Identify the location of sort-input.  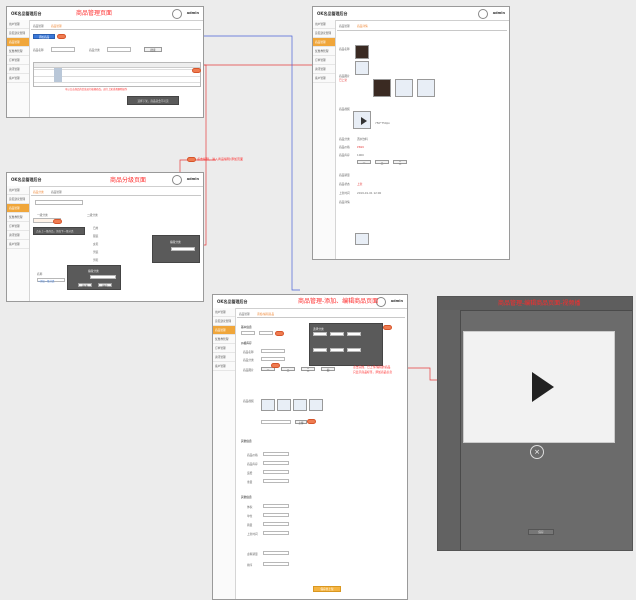
(276, 564).